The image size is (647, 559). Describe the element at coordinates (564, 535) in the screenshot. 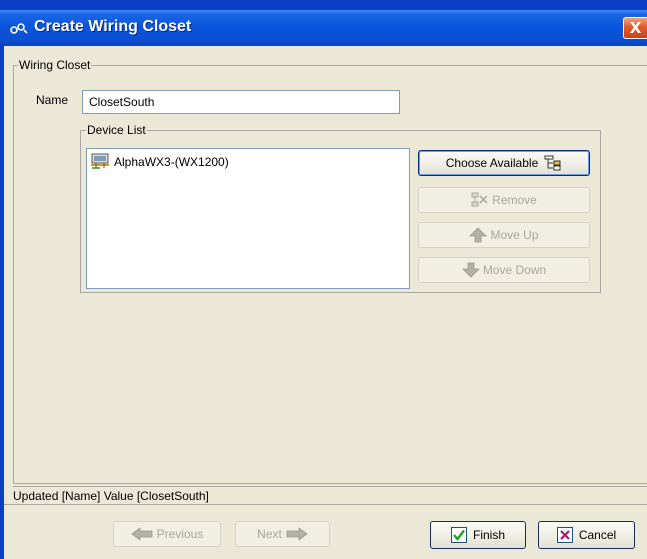

I see `cancel-x-icon` at that location.